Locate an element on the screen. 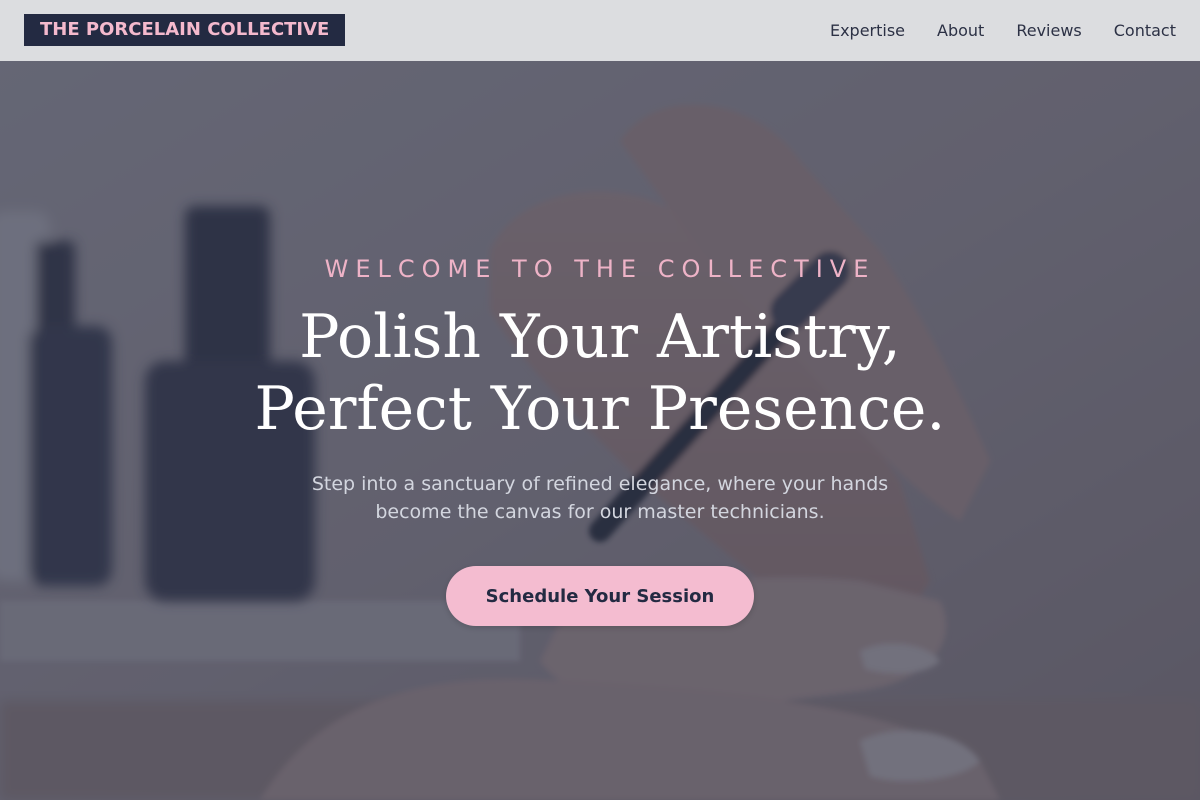  nav-link-about: About is located at coordinates (960, 30).